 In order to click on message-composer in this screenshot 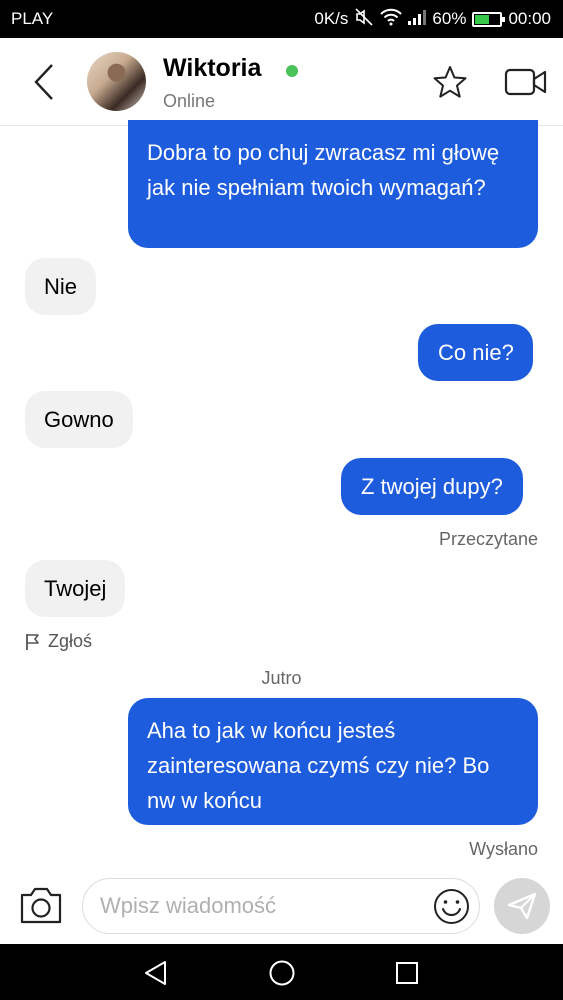, I will do `click(281, 906)`.